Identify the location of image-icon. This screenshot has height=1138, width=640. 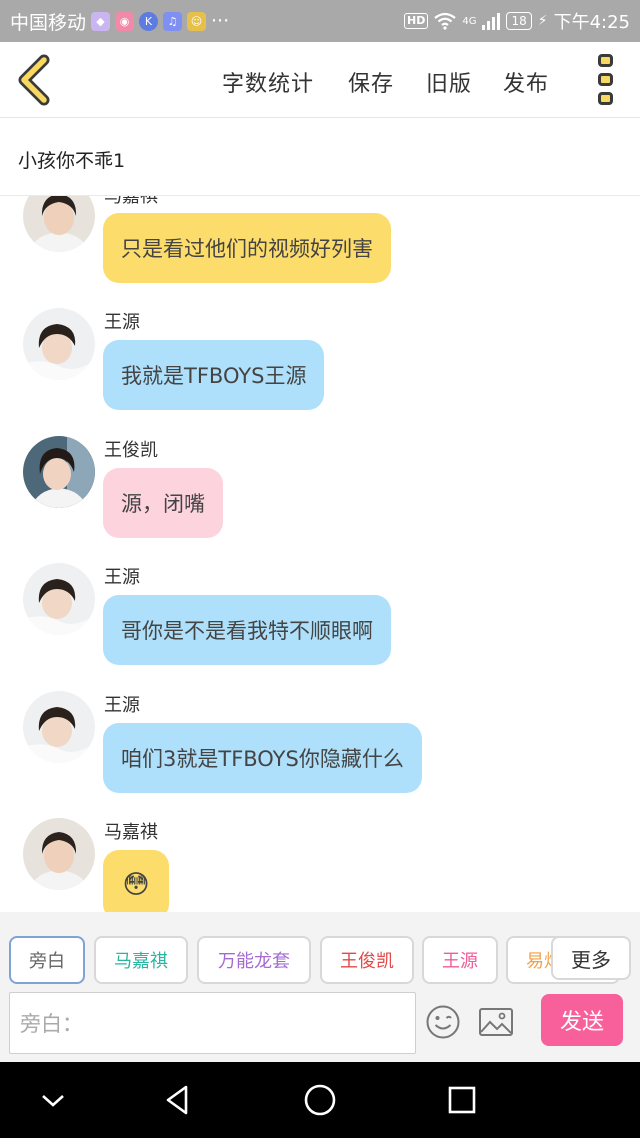
(496, 1022).